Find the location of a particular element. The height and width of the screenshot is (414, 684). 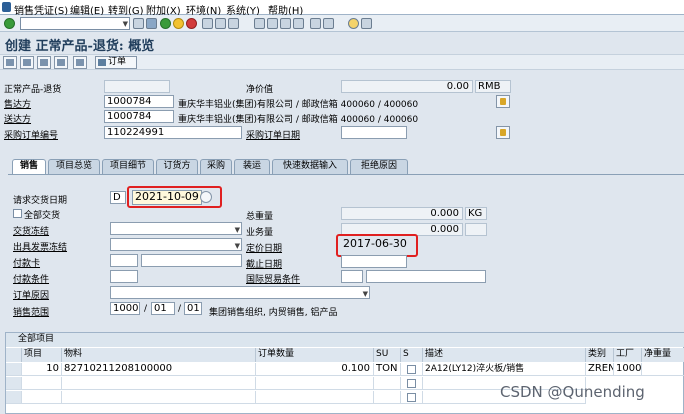

delivery-block-field: ▼ is located at coordinates (176, 228).